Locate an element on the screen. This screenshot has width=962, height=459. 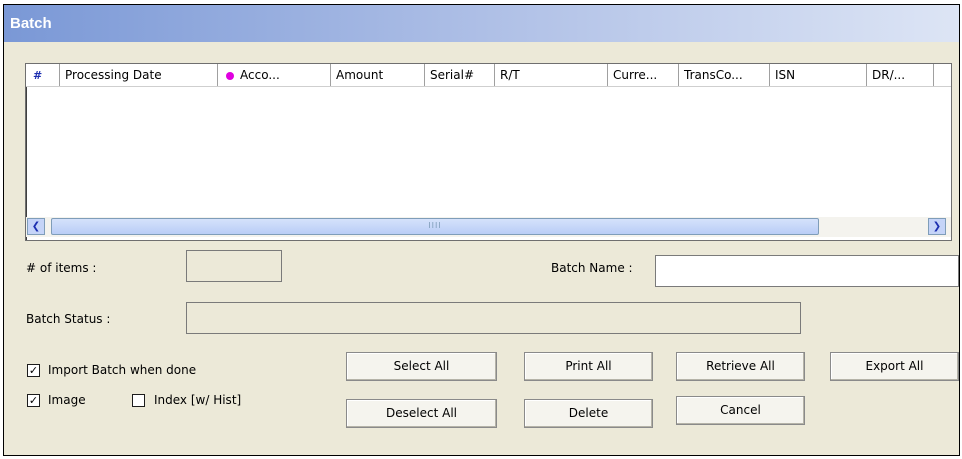
batch-name-input is located at coordinates (807, 271).